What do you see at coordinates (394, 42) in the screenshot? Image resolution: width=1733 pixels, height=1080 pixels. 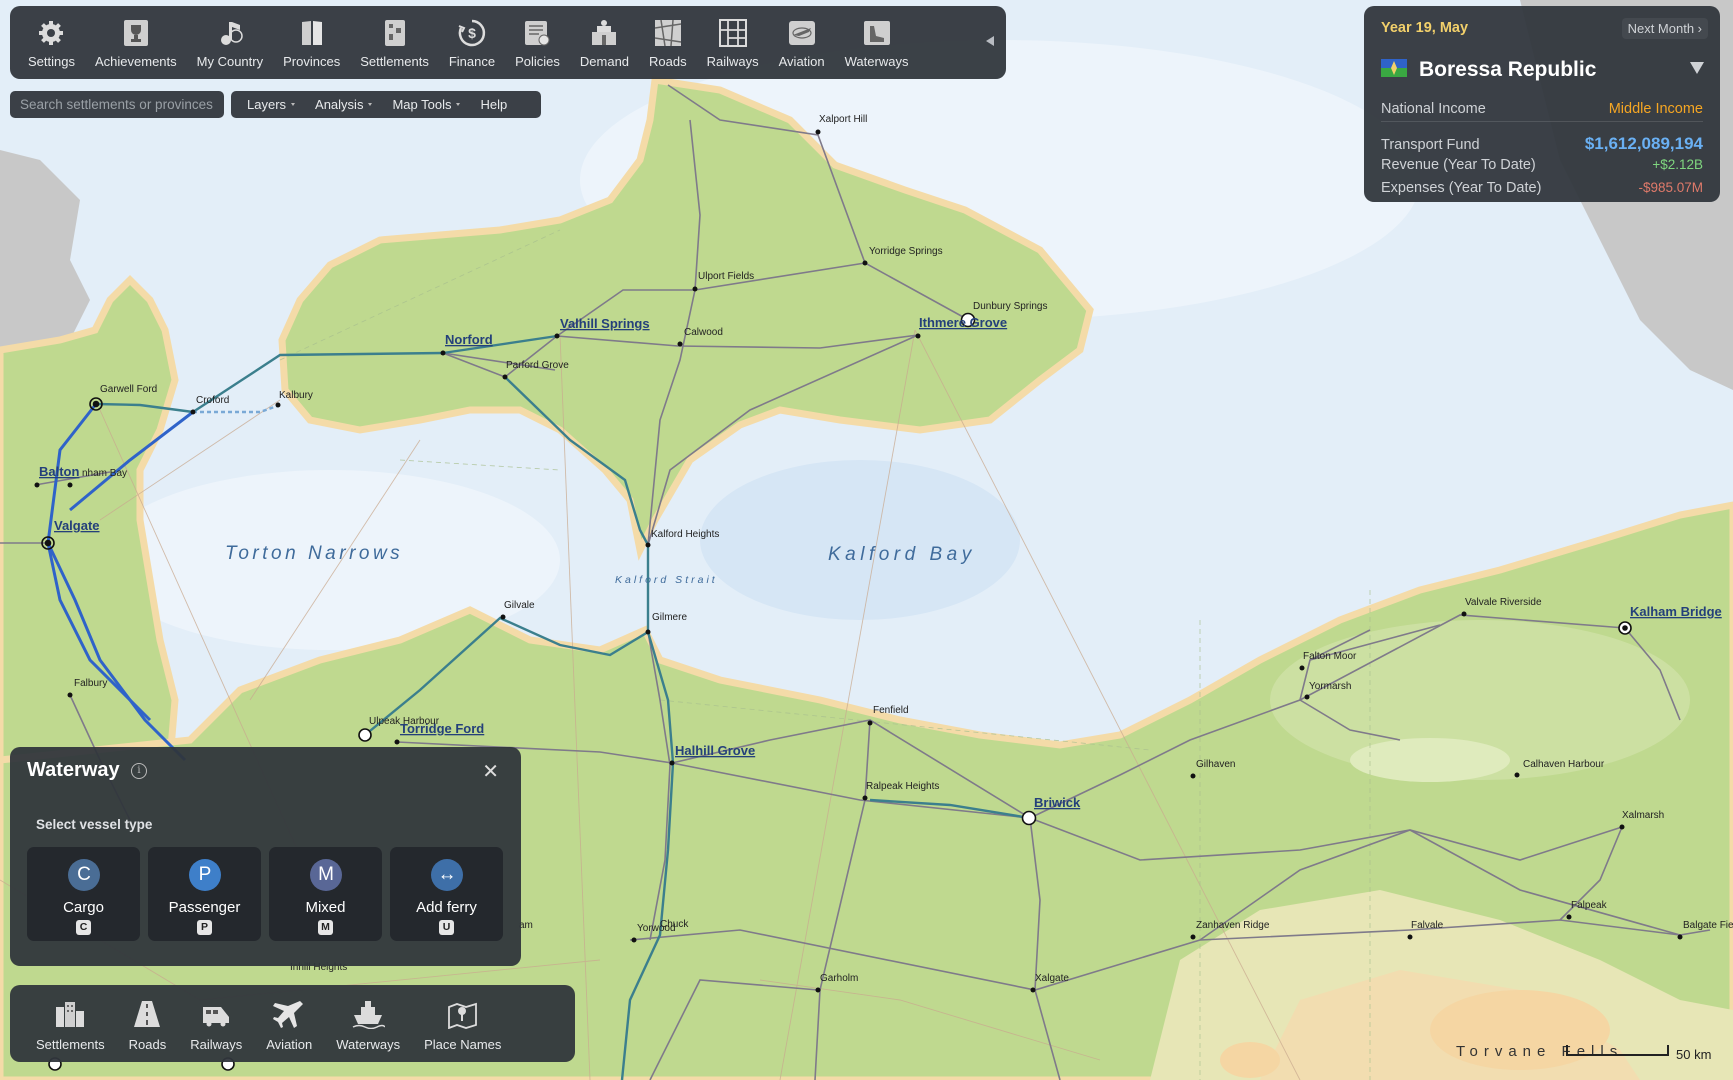 I see `toolbar-settlements-button: Settlements` at bounding box center [394, 42].